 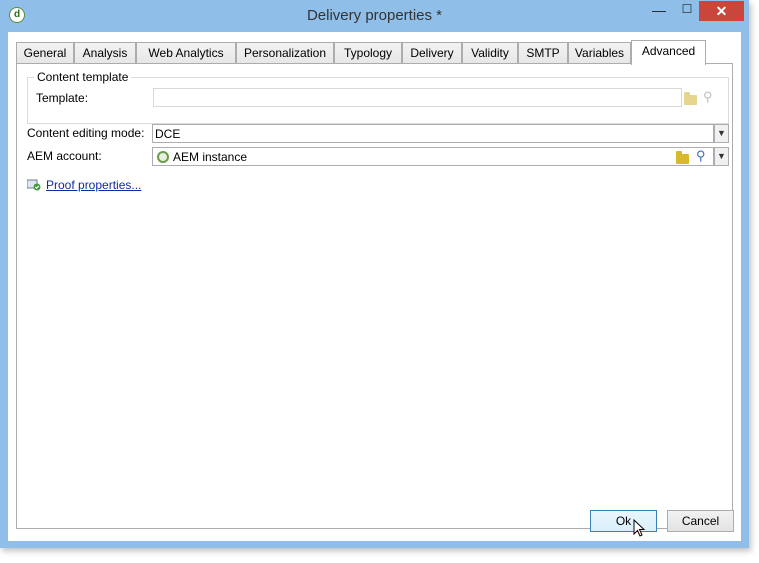 I want to click on tab-advanced: Advanced, so click(x=668, y=52).